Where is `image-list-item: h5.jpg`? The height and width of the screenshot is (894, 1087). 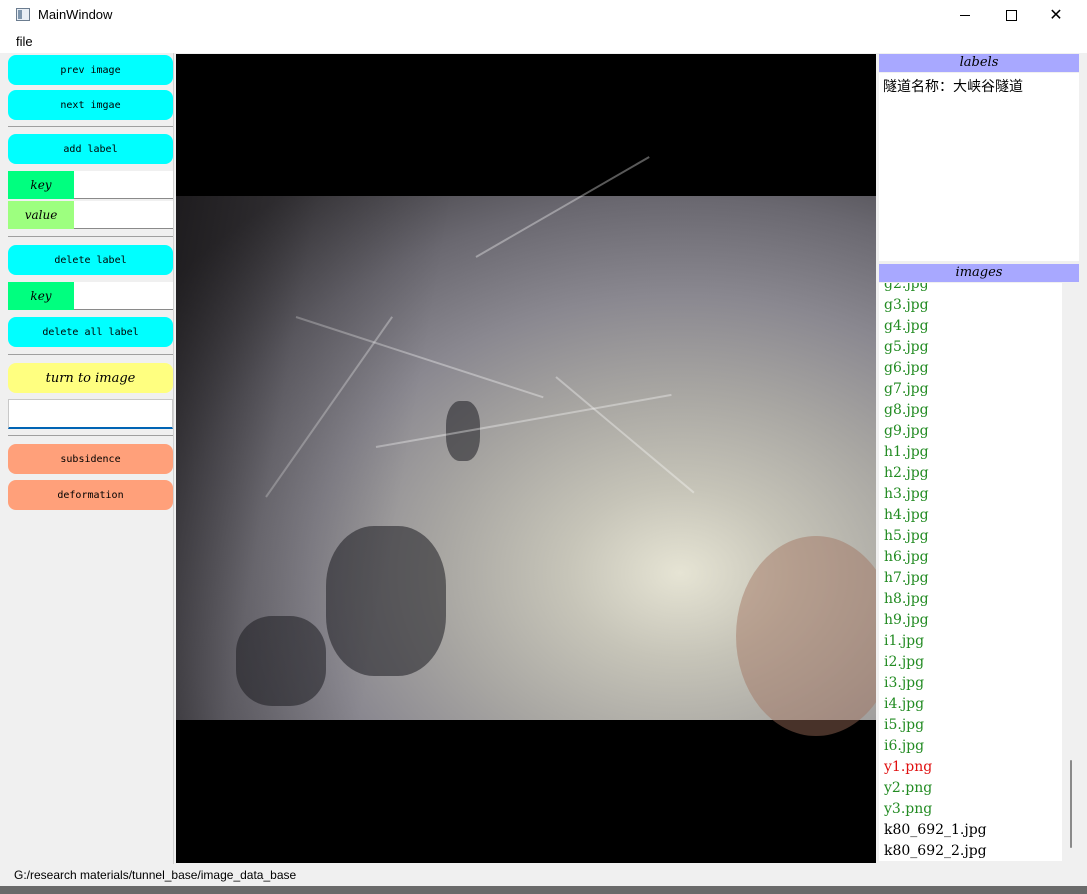 image-list-item: h5.jpg is located at coordinates (935, 536).